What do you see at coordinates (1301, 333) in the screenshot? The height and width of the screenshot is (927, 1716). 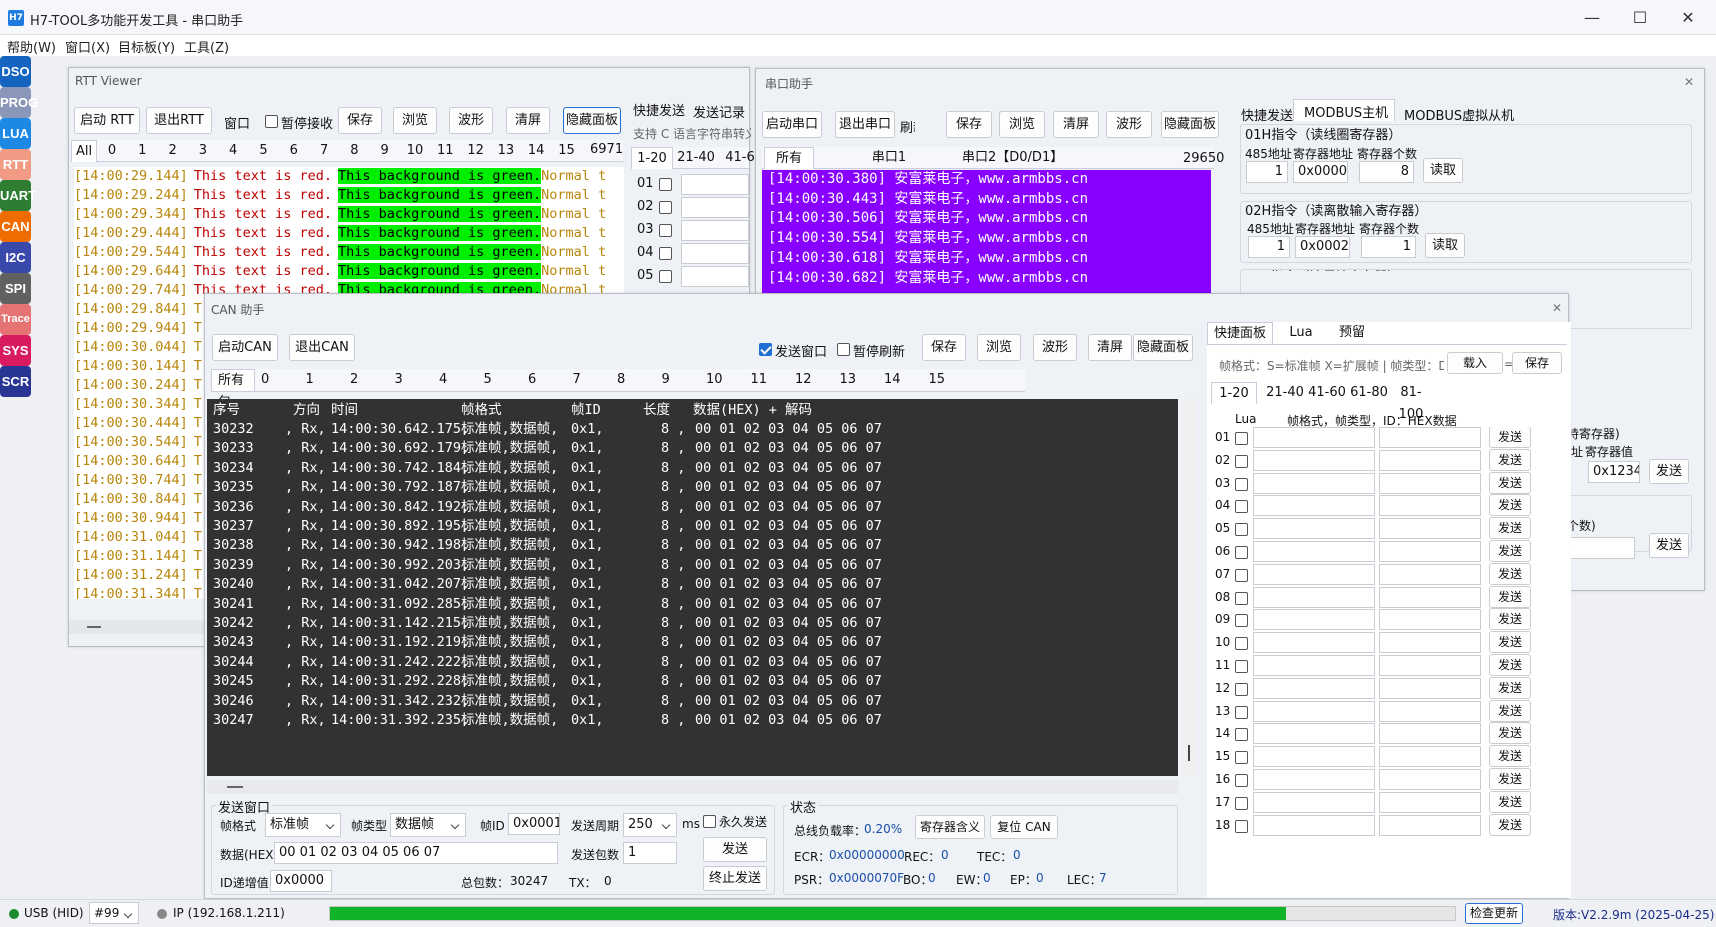 I see `can-tab-lua: Lua` at bounding box center [1301, 333].